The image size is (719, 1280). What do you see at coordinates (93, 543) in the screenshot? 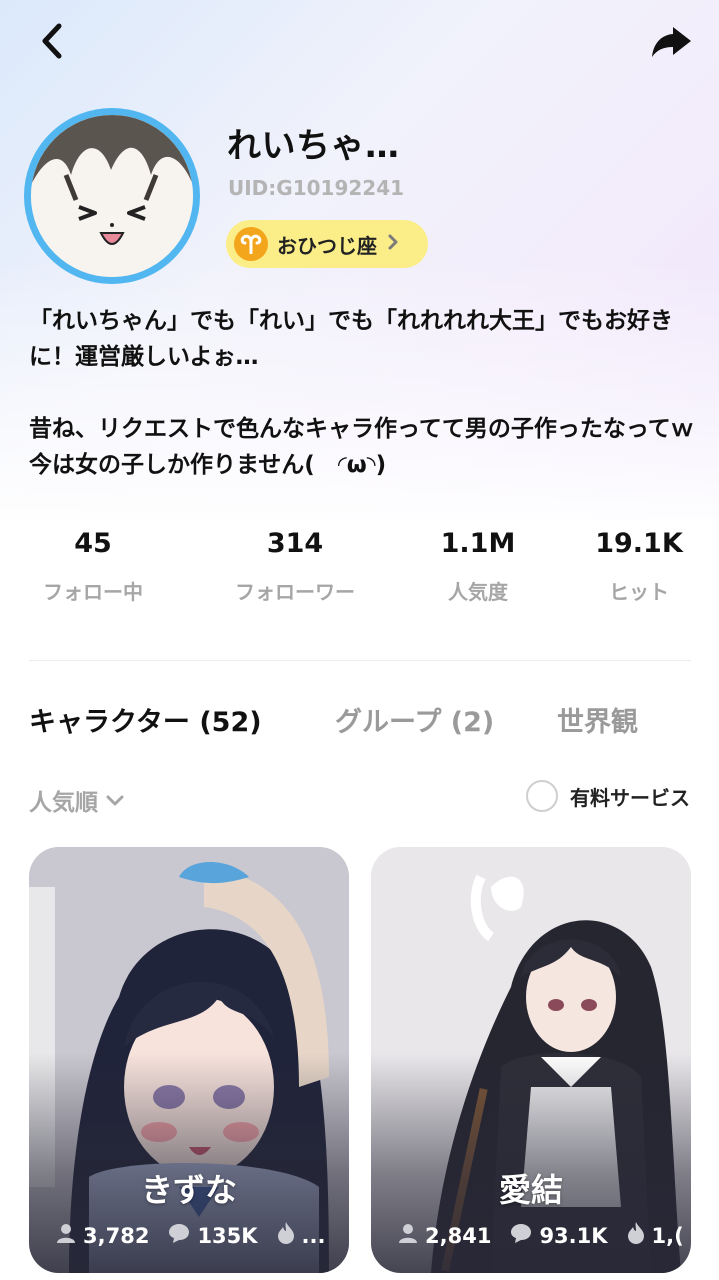
I see `stat-value: 45` at bounding box center [93, 543].